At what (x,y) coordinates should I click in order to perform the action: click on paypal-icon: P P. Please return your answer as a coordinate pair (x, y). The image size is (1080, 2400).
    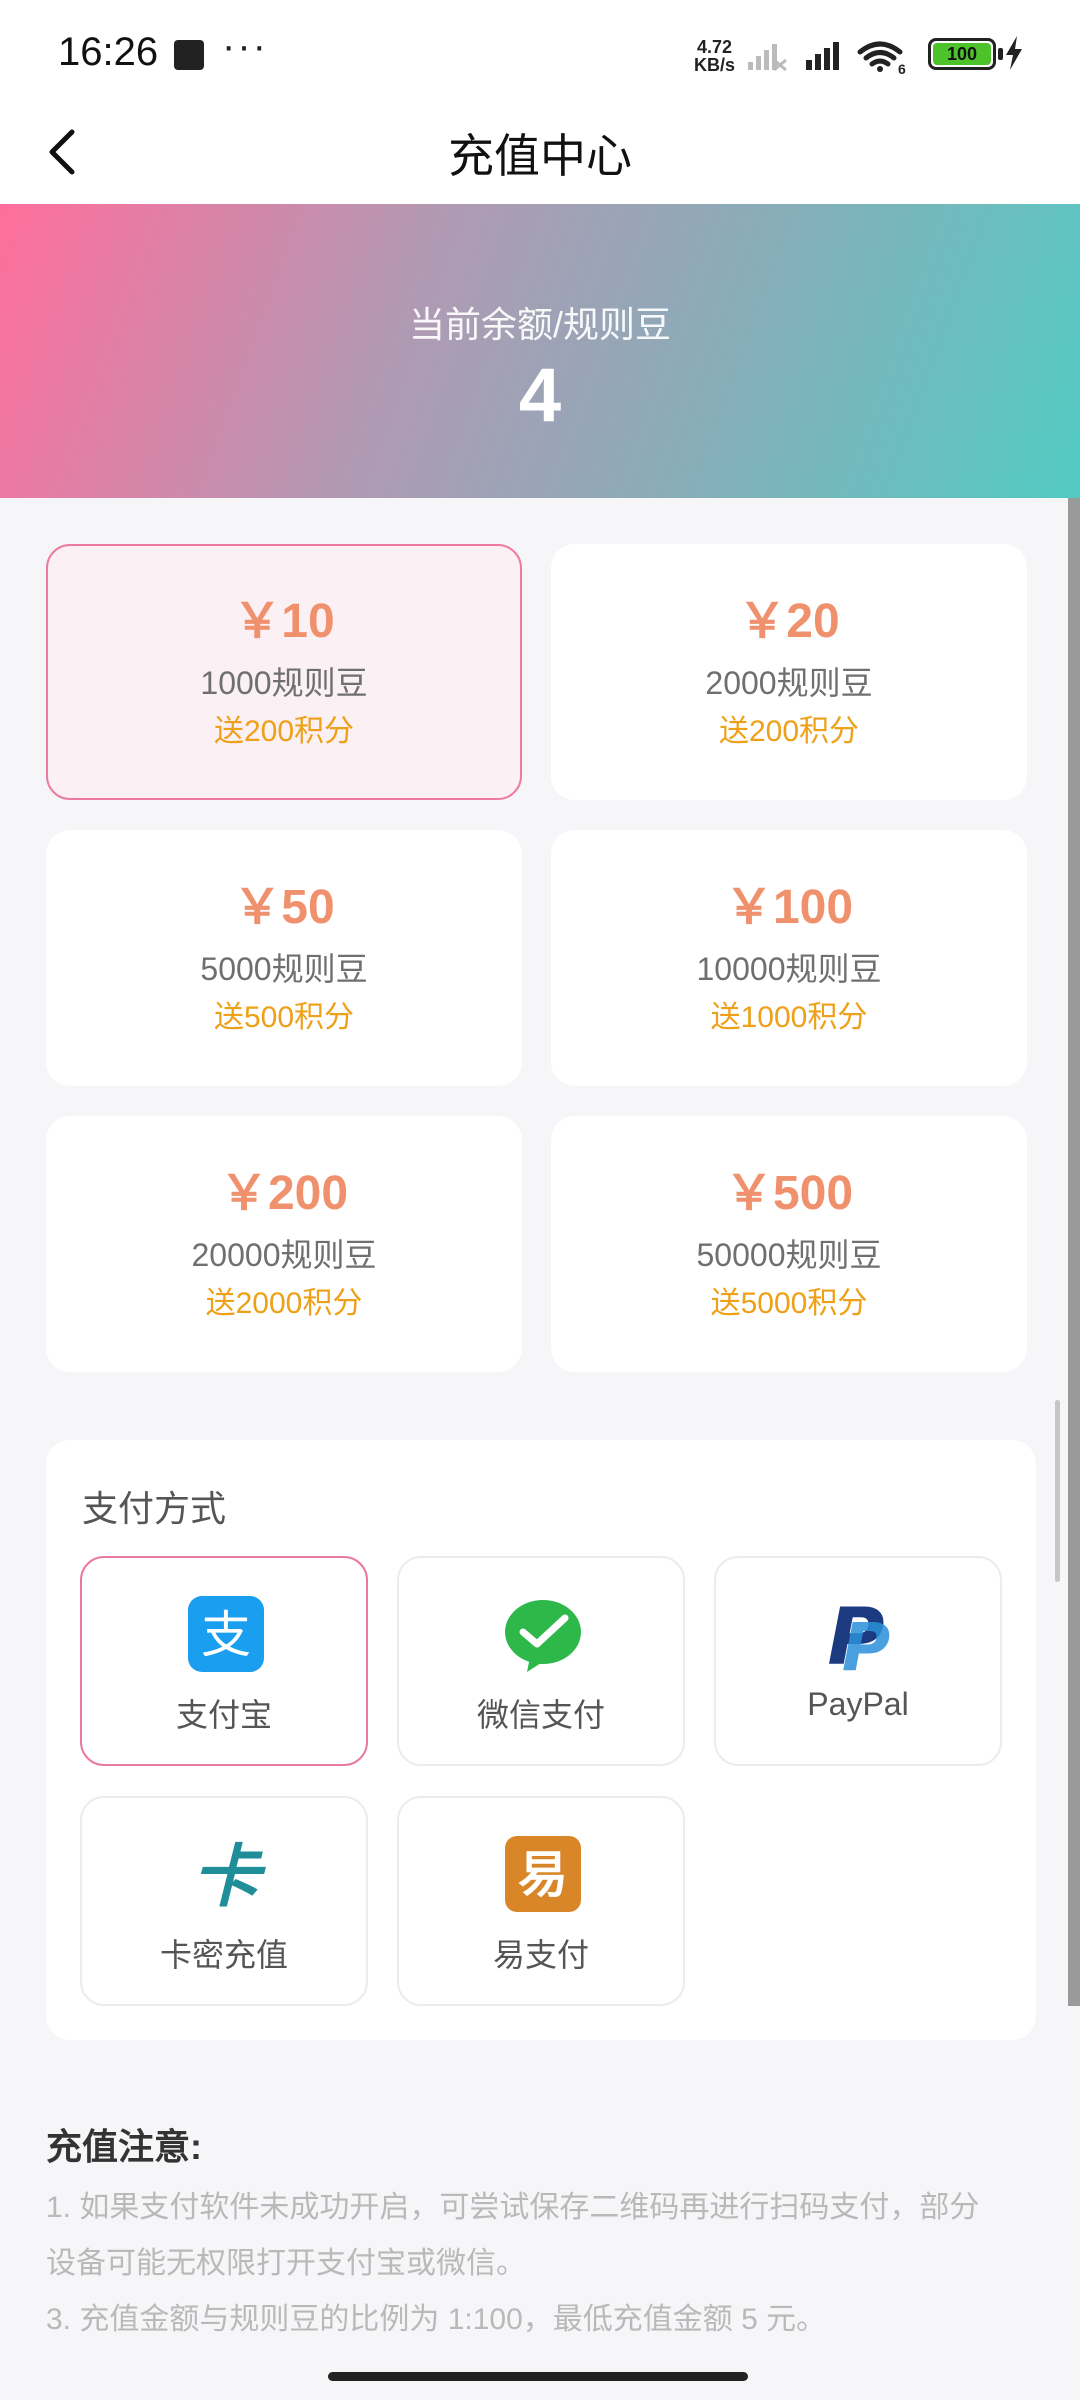
    Looking at the image, I should click on (858, 1634).